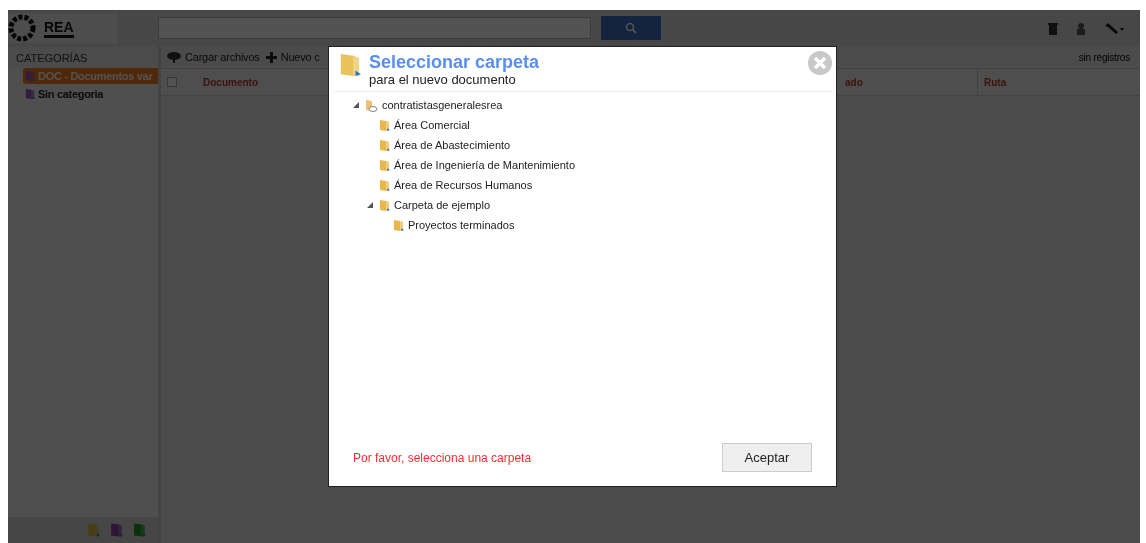 This screenshot has width=1146, height=543. I want to click on trash-icon, so click(1053, 28).